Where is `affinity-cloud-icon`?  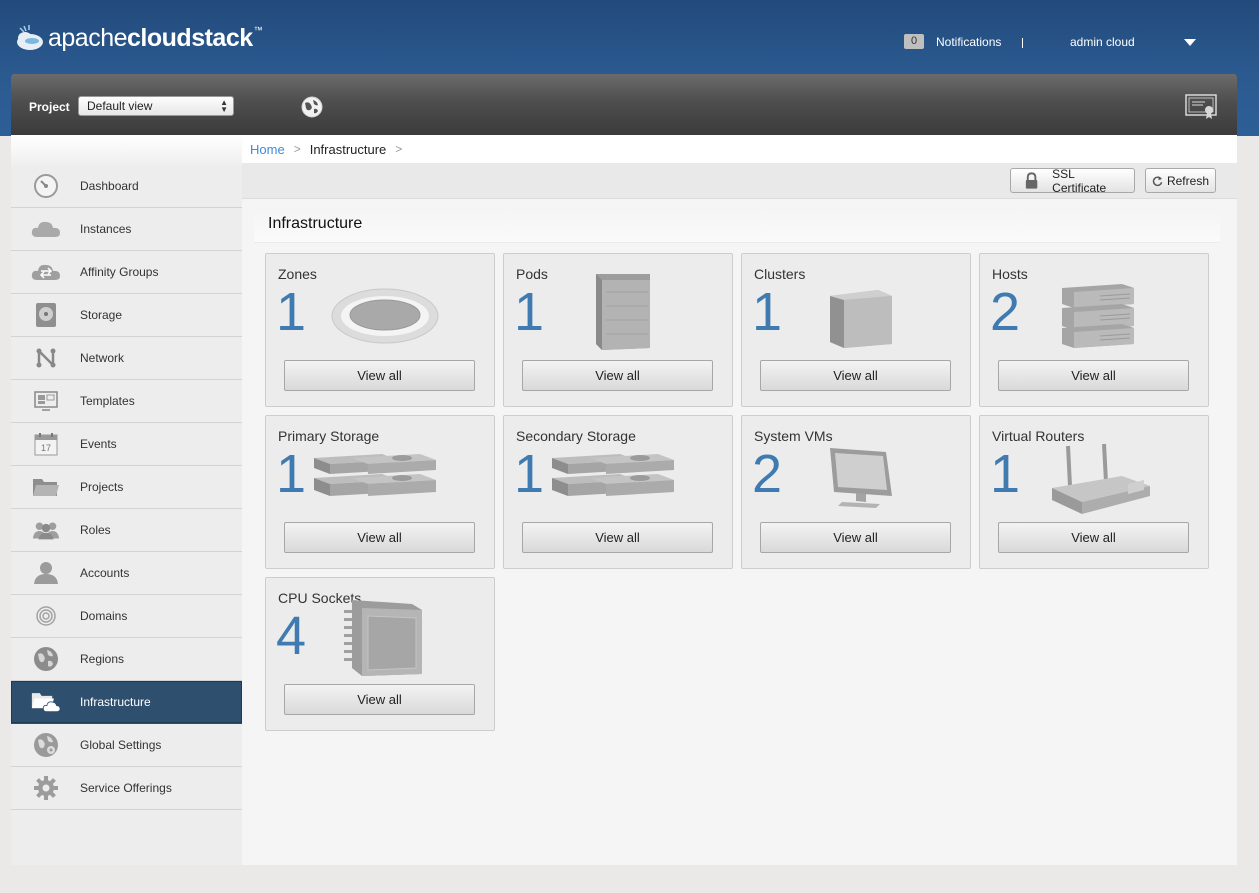 affinity-cloud-icon is located at coordinates (46, 272).